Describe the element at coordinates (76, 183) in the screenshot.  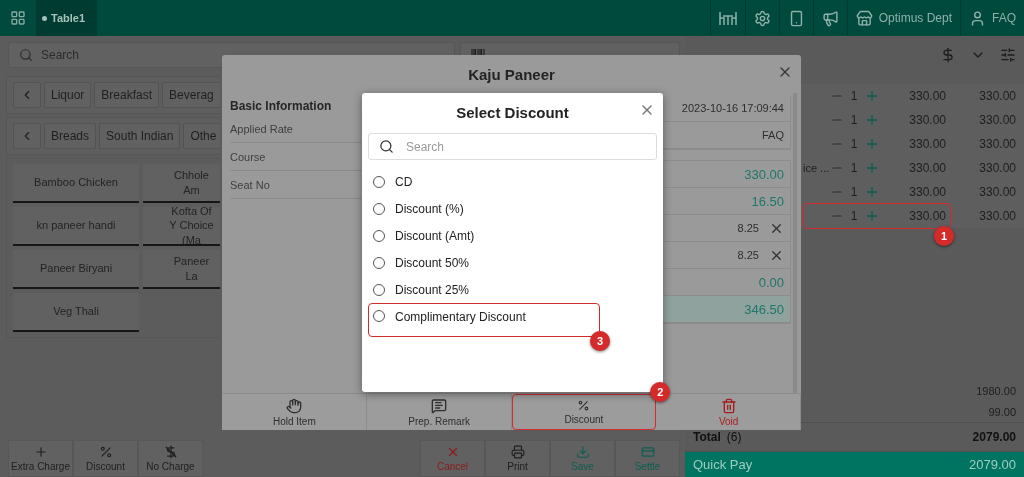
I see `menu-item-button: Bamboo Chicken` at that location.